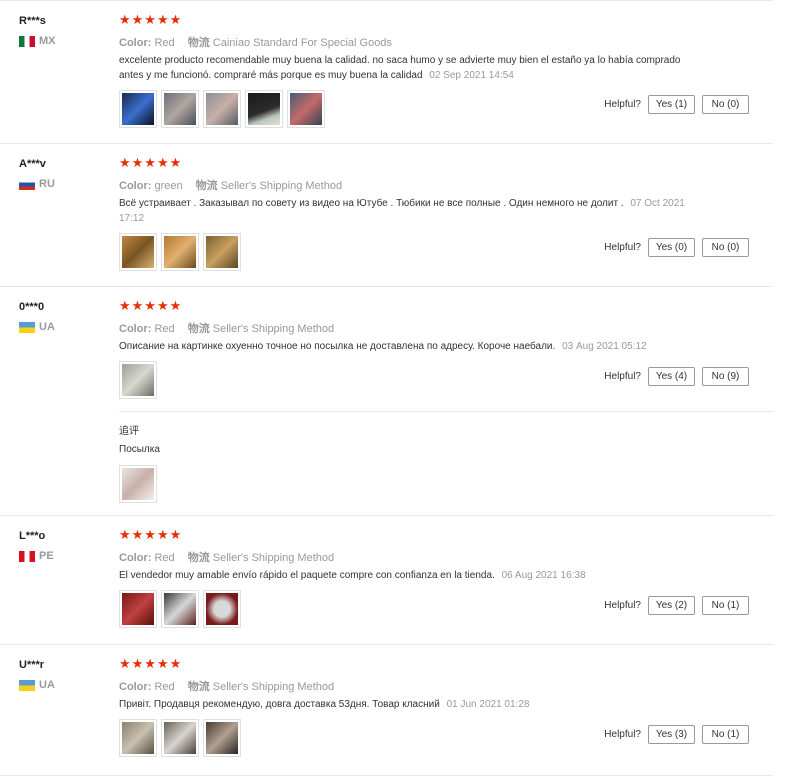 The height and width of the screenshot is (780, 793). I want to click on peru-flag-icon, so click(27, 556).